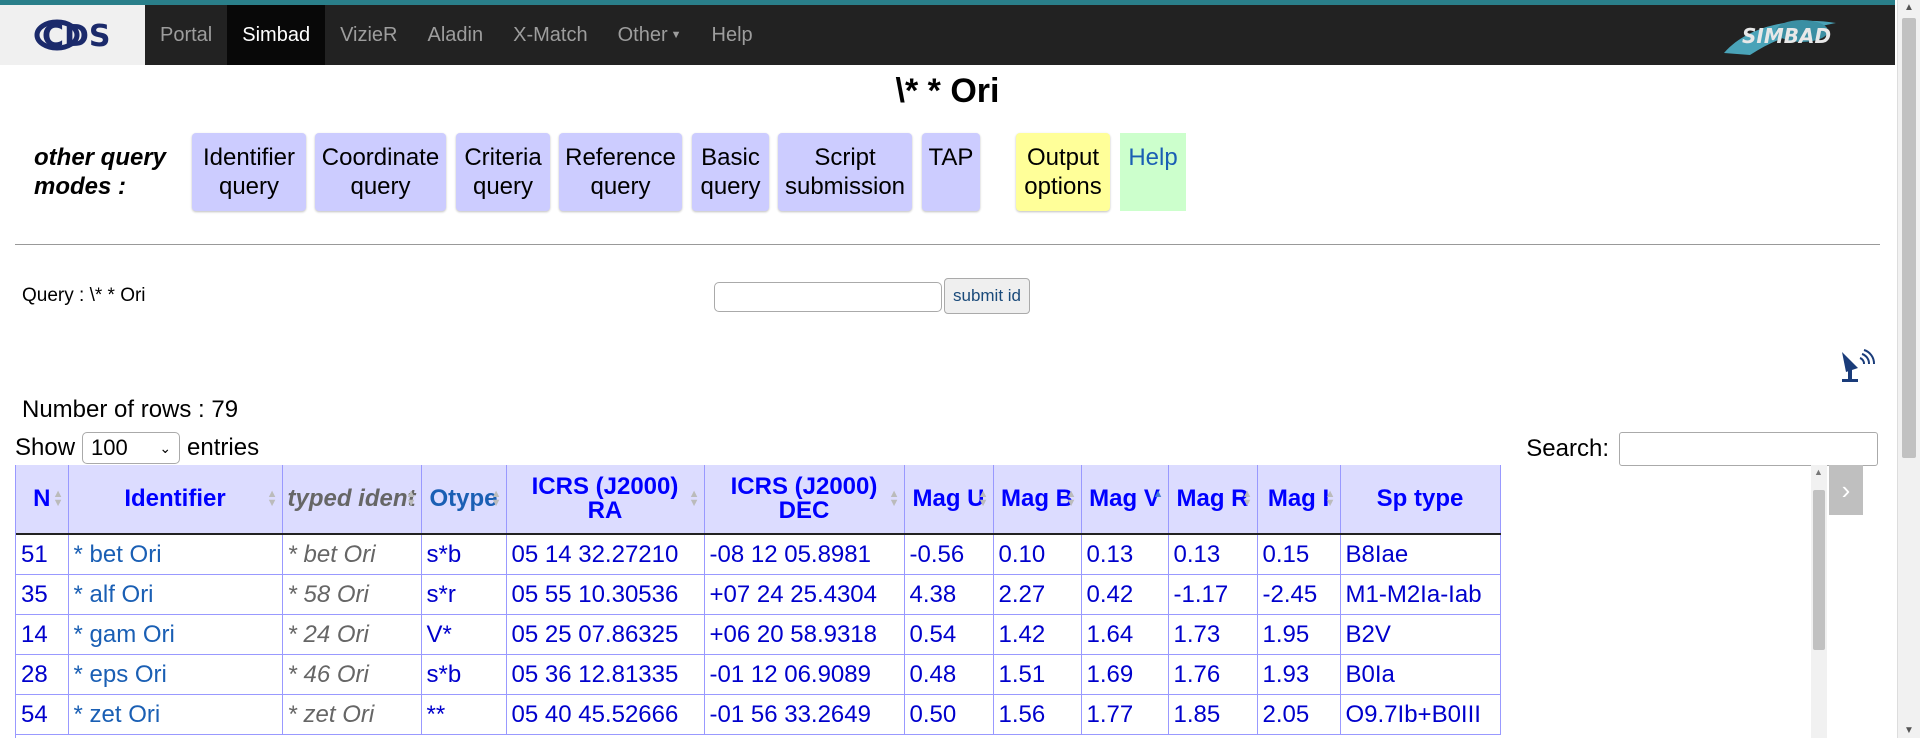  Describe the element at coordinates (1420, 554) in the screenshot. I see `table-cell: B8Iae` at that location.